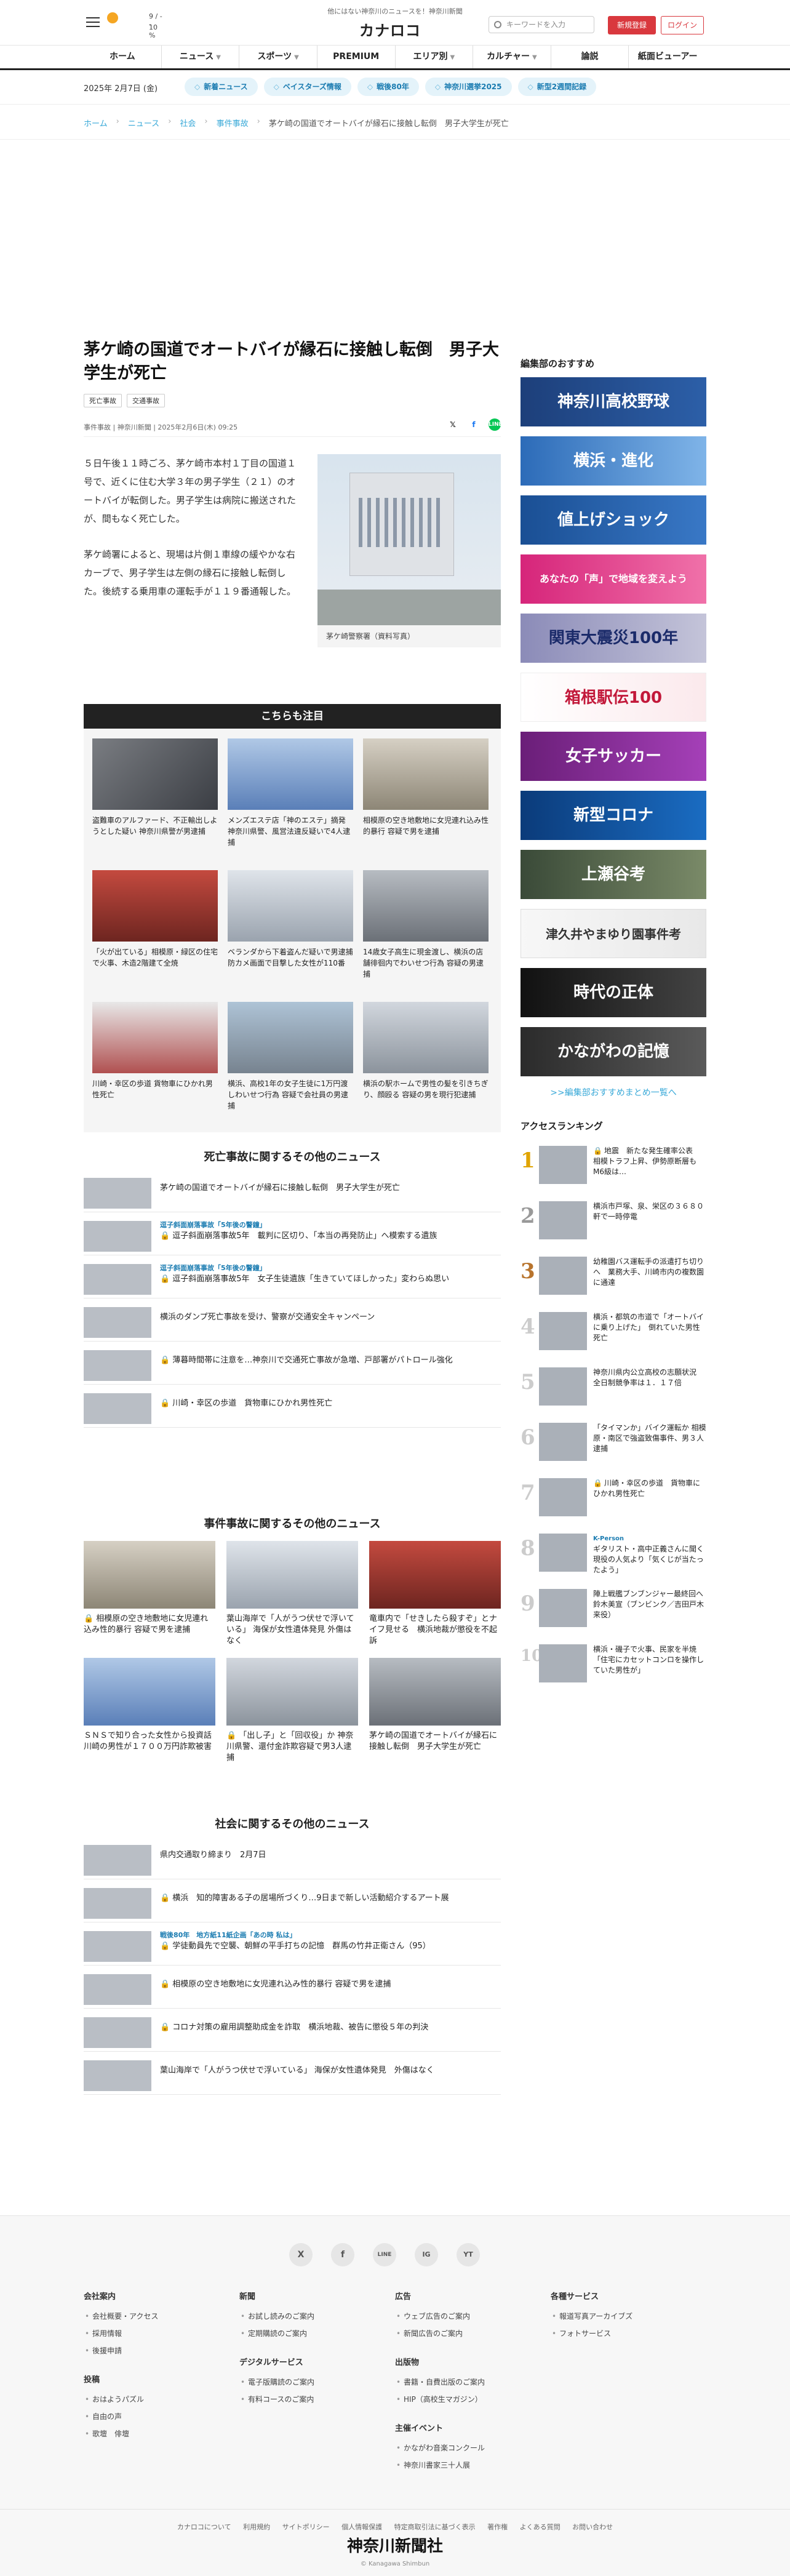 The height and width of the screenshot is (2576, 790). What do you see at coordinates (613, 815) in the screenshot?
I see `banner-link: 新型コロナ` at bounding box center [613, 815].